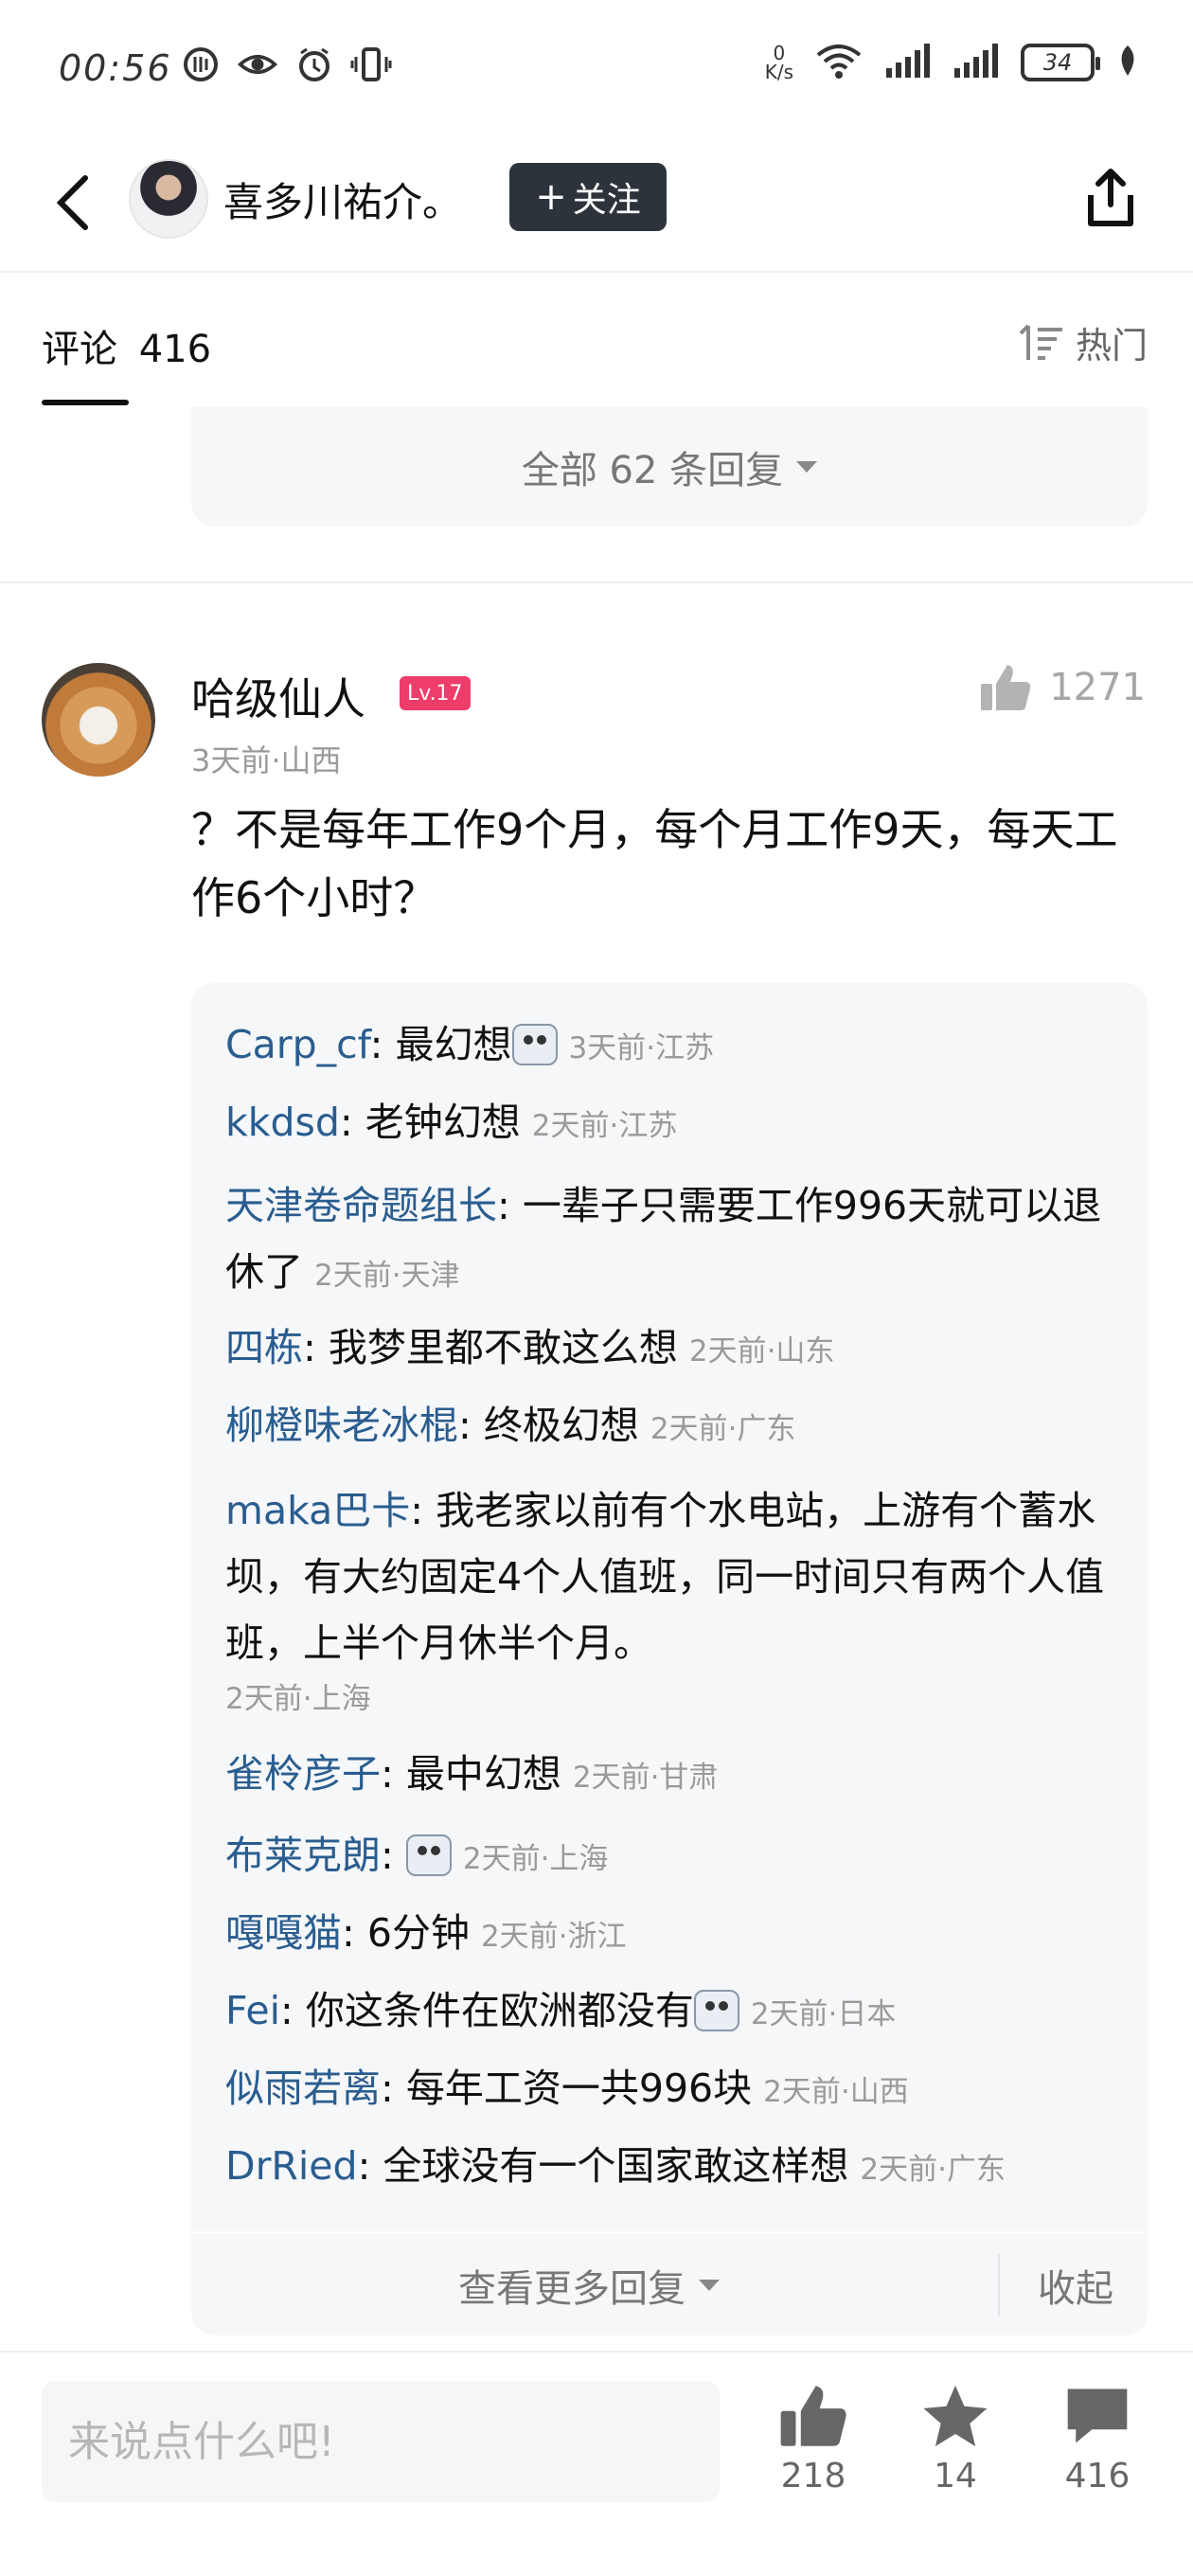 The width and height of the screenshot is (1193, 2576). What do you see at coordinates (282, 1122) in the screenshot?
I see `reply-user: kkdsd` at bounding box center [282, 1122].